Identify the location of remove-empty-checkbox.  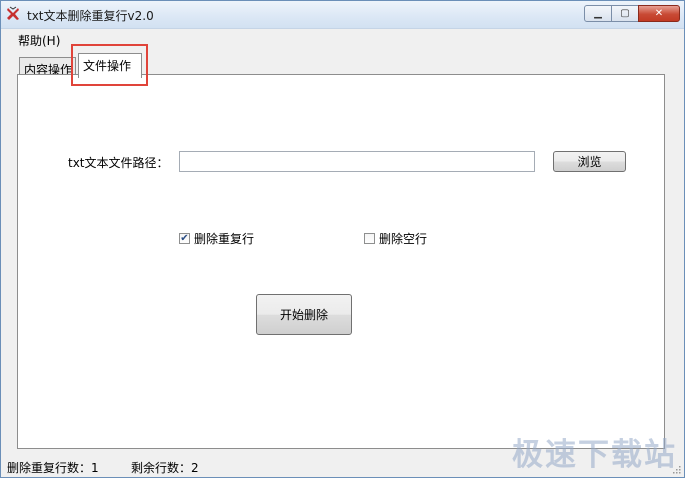
(369, 238).